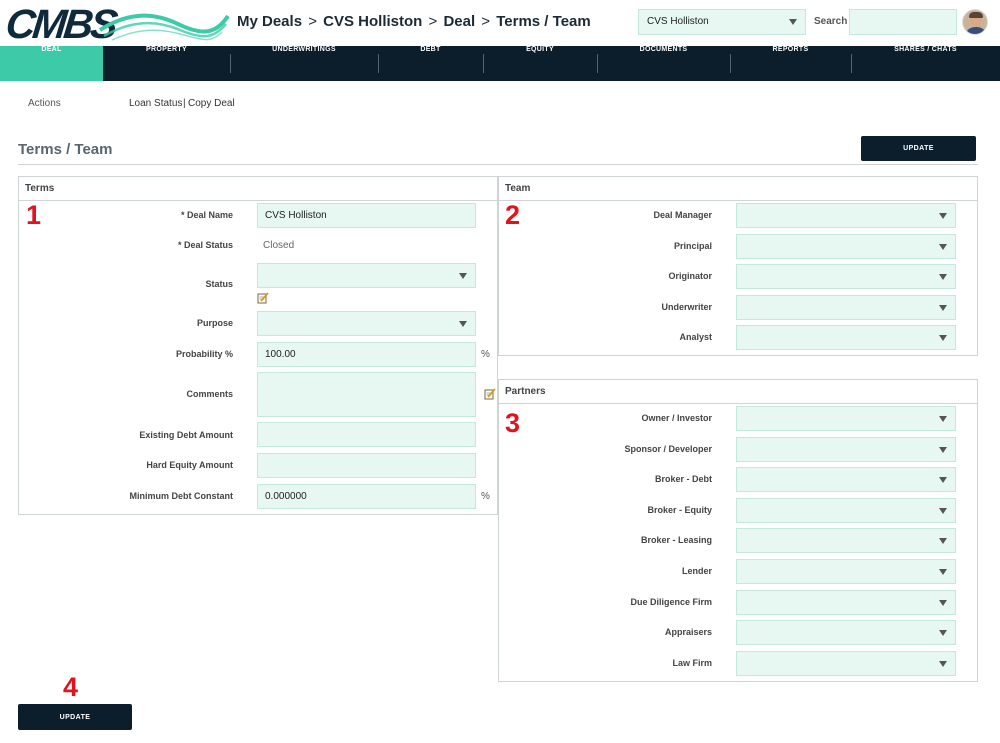 This screenshot has width=1000, height=743. Describe the element at coordinates (846, 215) in the screenshot. I see `deal-manager-dropdown` at that location.